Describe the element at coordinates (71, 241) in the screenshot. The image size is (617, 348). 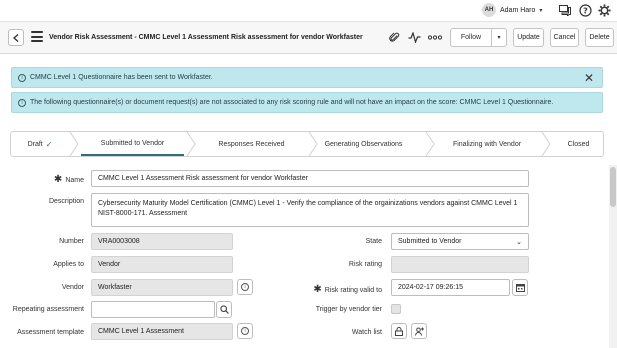
I see `number-label: Number` at that location.